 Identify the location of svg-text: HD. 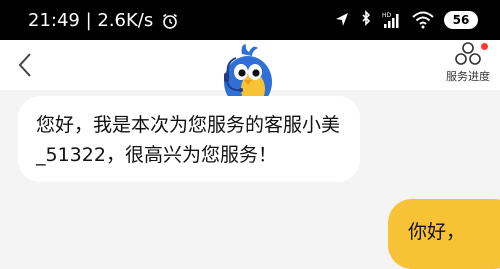
(387, 15).